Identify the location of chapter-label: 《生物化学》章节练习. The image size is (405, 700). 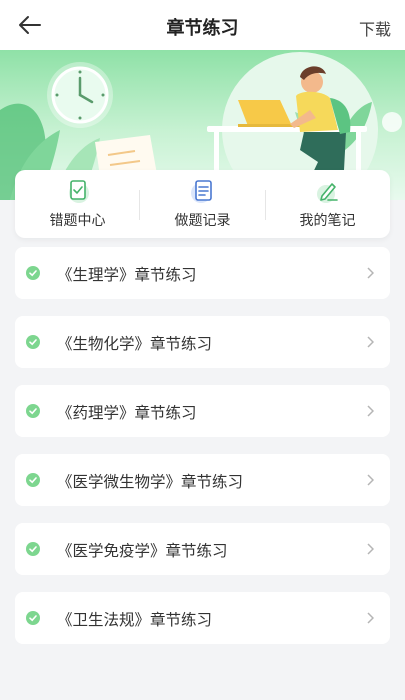
(135, 344).